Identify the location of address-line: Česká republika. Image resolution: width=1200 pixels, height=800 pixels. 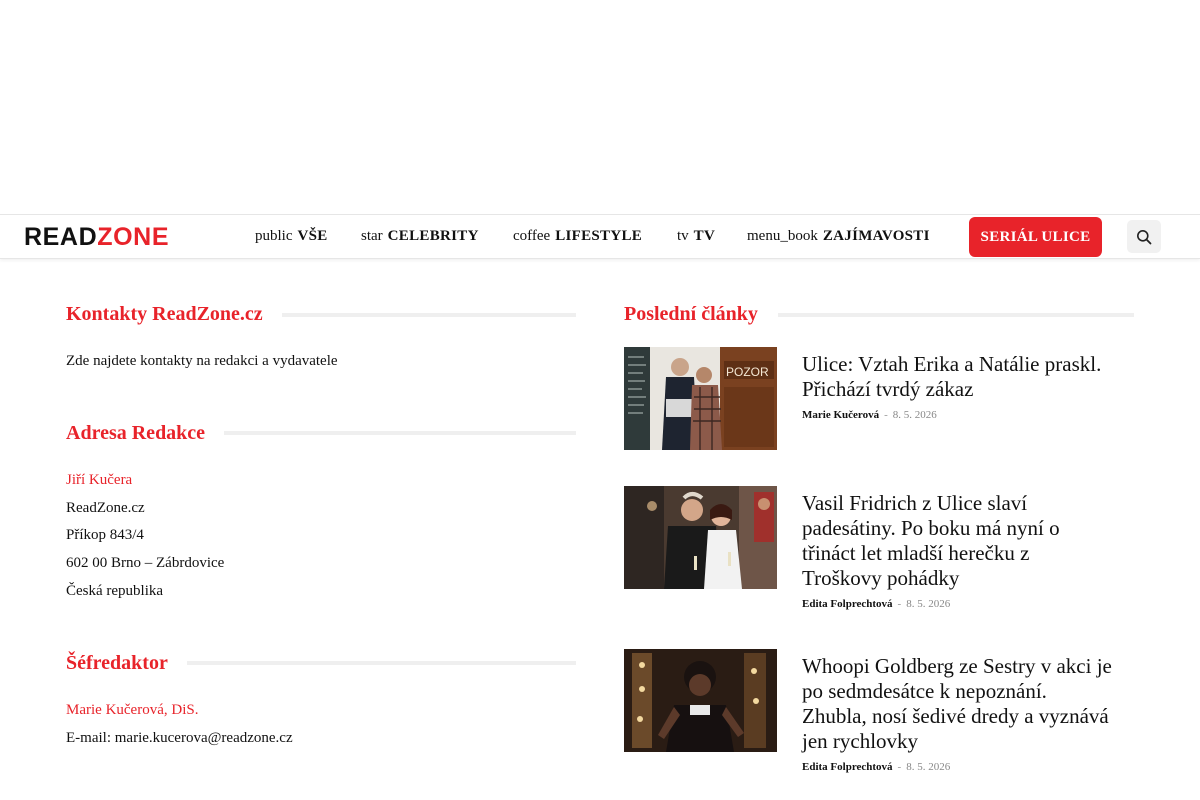
(115, 591).